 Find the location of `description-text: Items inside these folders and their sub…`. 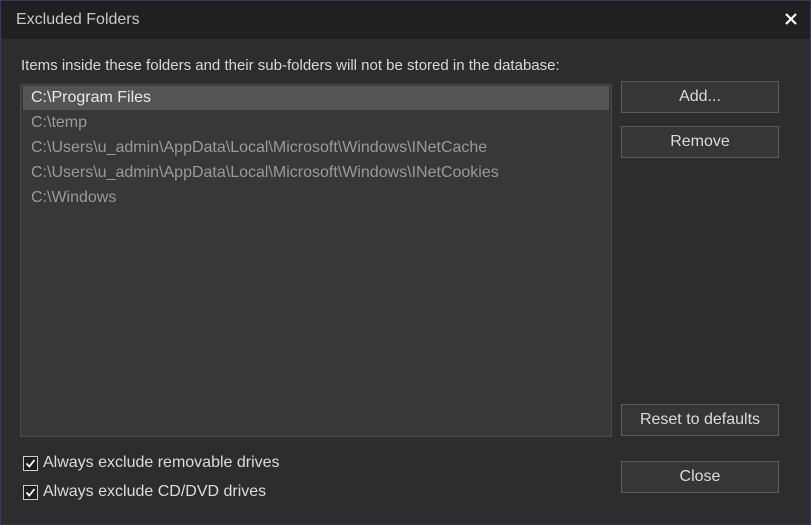

description-text: Items inside these folders and their sub… is located at coordinates (290, 65).